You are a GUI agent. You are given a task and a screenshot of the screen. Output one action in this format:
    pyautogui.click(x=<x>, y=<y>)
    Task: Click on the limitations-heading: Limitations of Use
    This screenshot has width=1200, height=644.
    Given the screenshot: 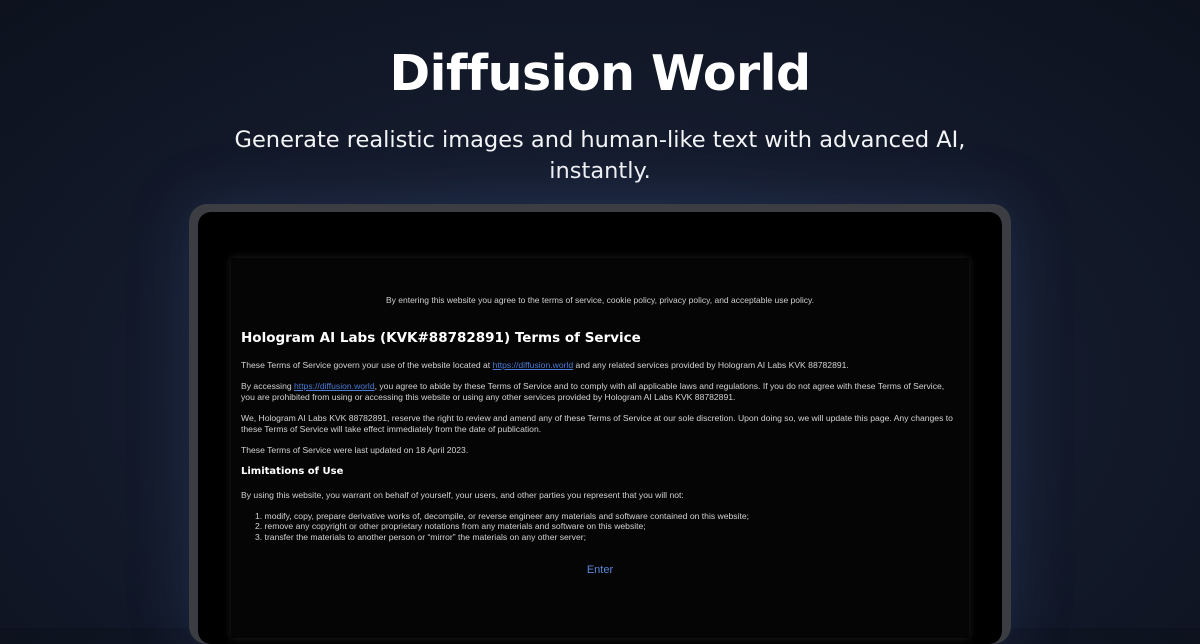 What is the action you would take?
    pyautogui.click(x=292, y=471)
    